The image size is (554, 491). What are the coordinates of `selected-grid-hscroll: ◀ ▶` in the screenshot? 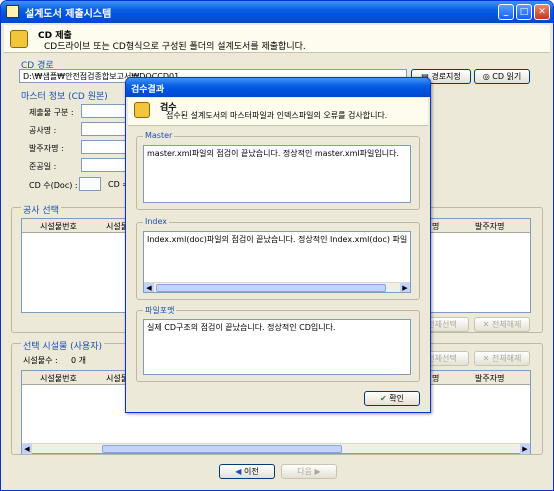 It's located at (276, 448).